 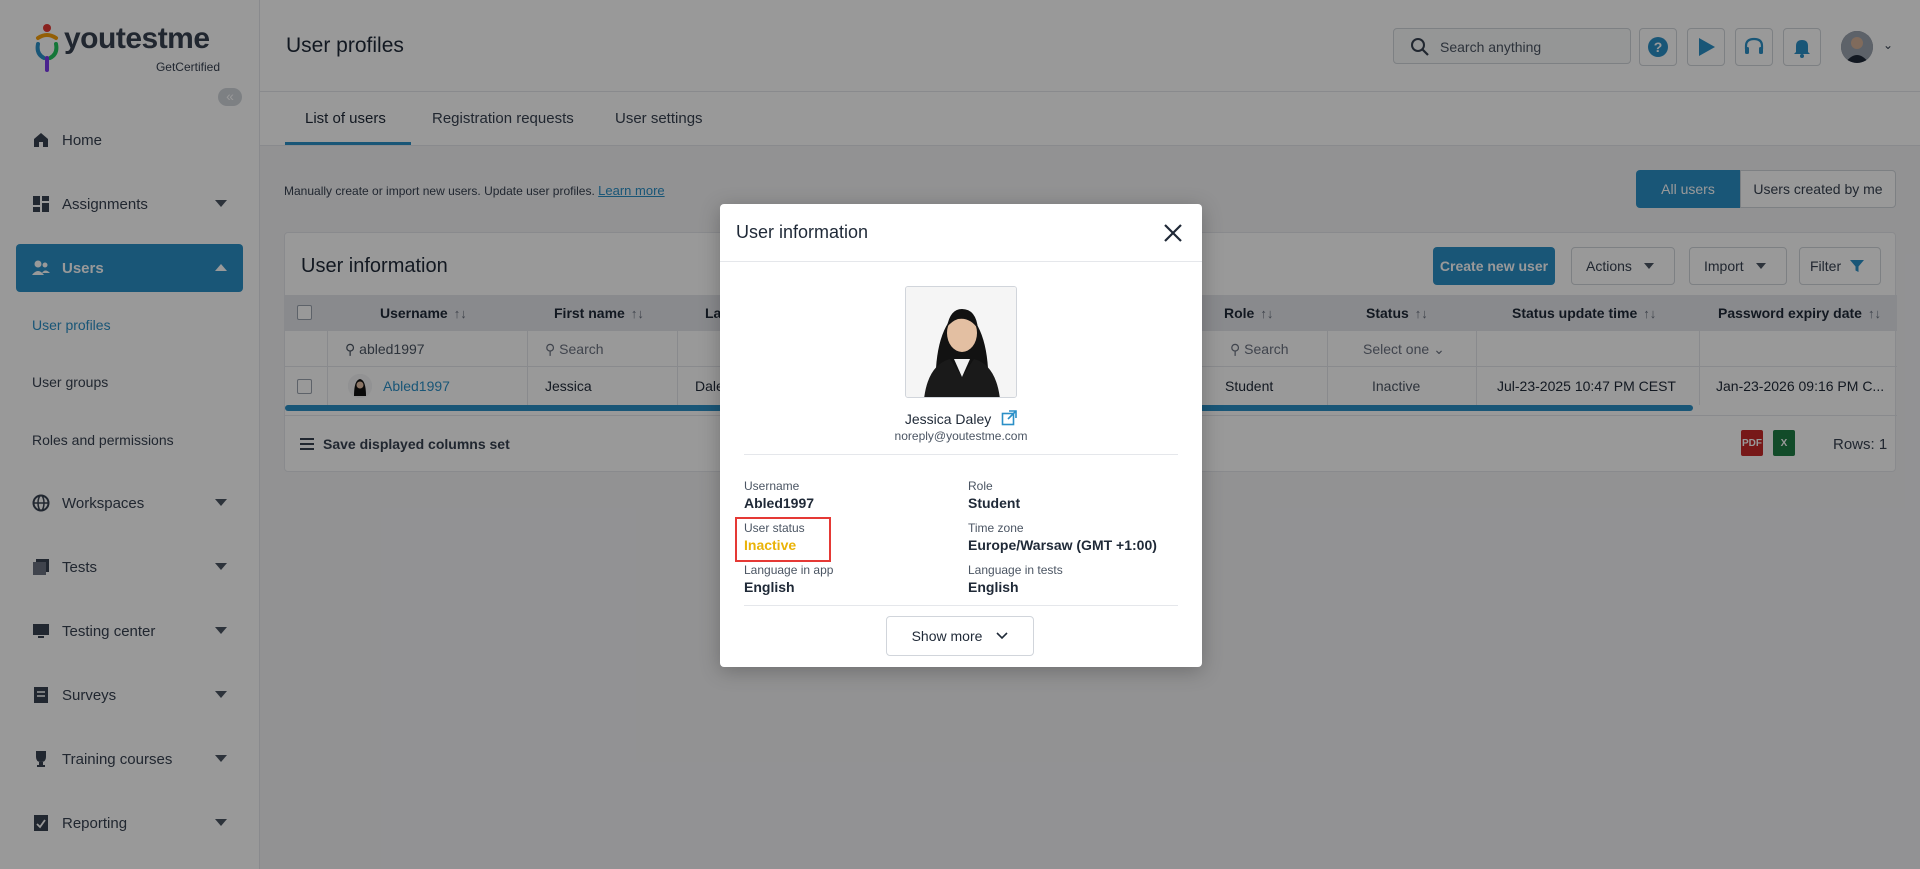 What do you see at coordinates (1015, 570) in the screenshot?
I see `language-tests-label: Language in tests` at bounding box center [1015, 570].